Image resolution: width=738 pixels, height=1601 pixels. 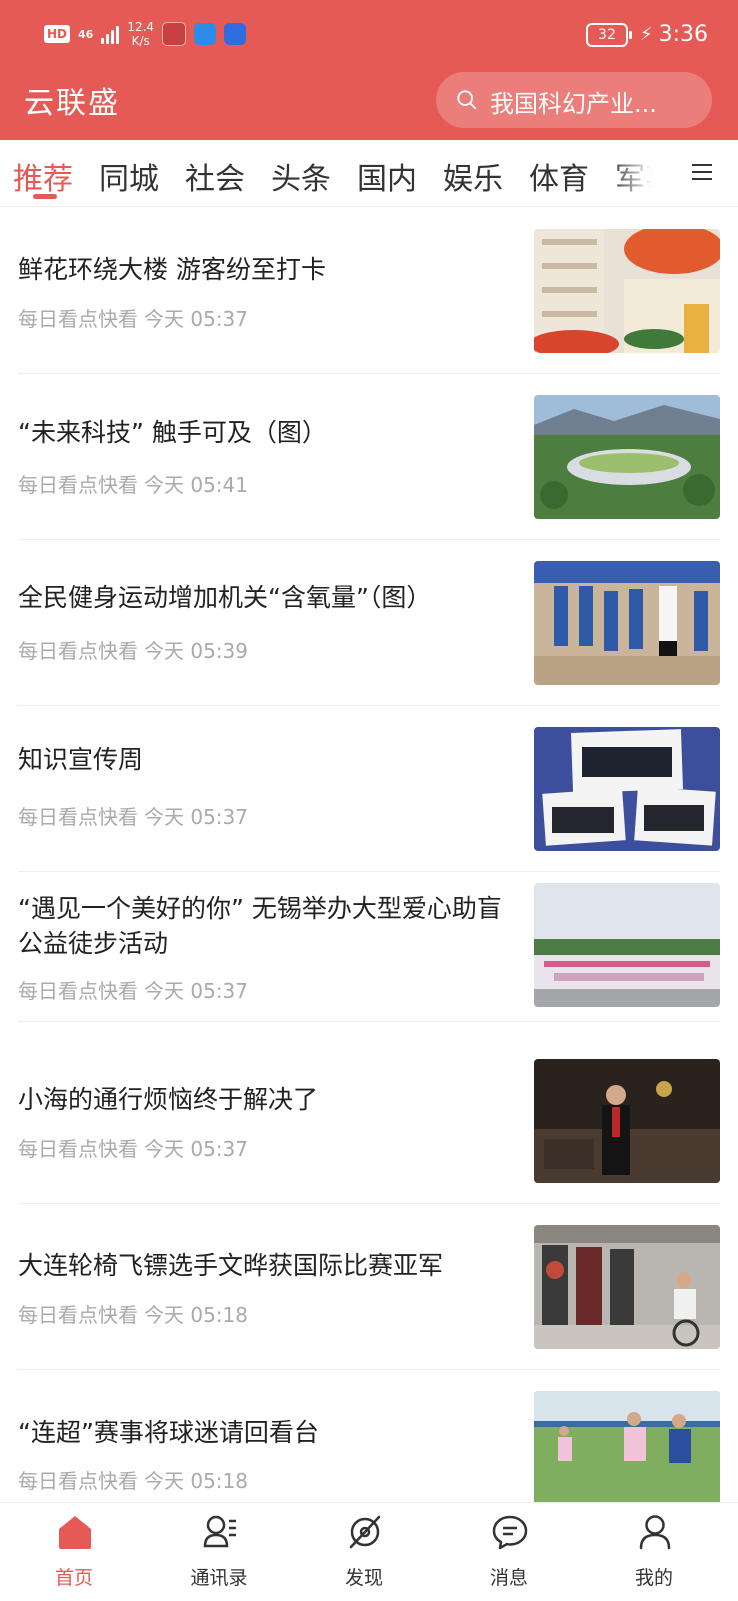 I want to click on news-item: 小海的通行烦恼终于解决了 每日看点快看 今天 05:37, so click(x=369, y=1120).